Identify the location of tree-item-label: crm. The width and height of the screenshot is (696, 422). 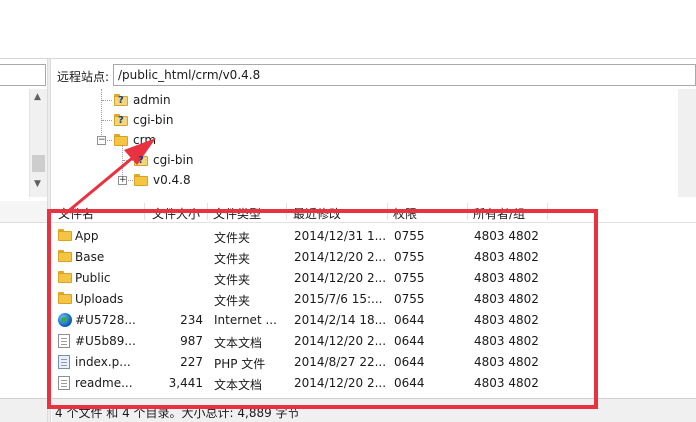
(145, 140).